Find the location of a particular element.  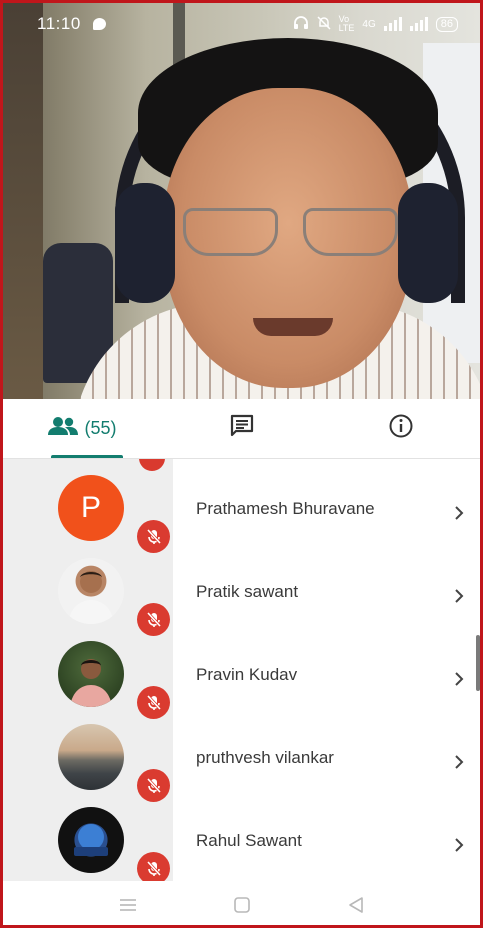

tab-info is located at coordinates (400, 428).